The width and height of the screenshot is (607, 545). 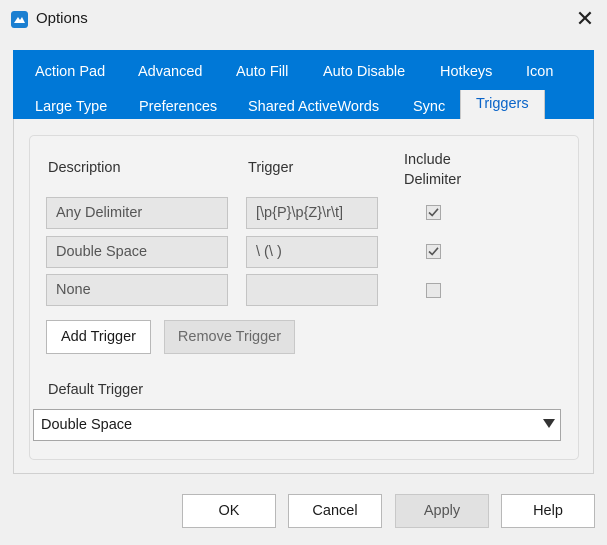 I want to click on tab-large-type: Large Type, so click(x=71, y=107).